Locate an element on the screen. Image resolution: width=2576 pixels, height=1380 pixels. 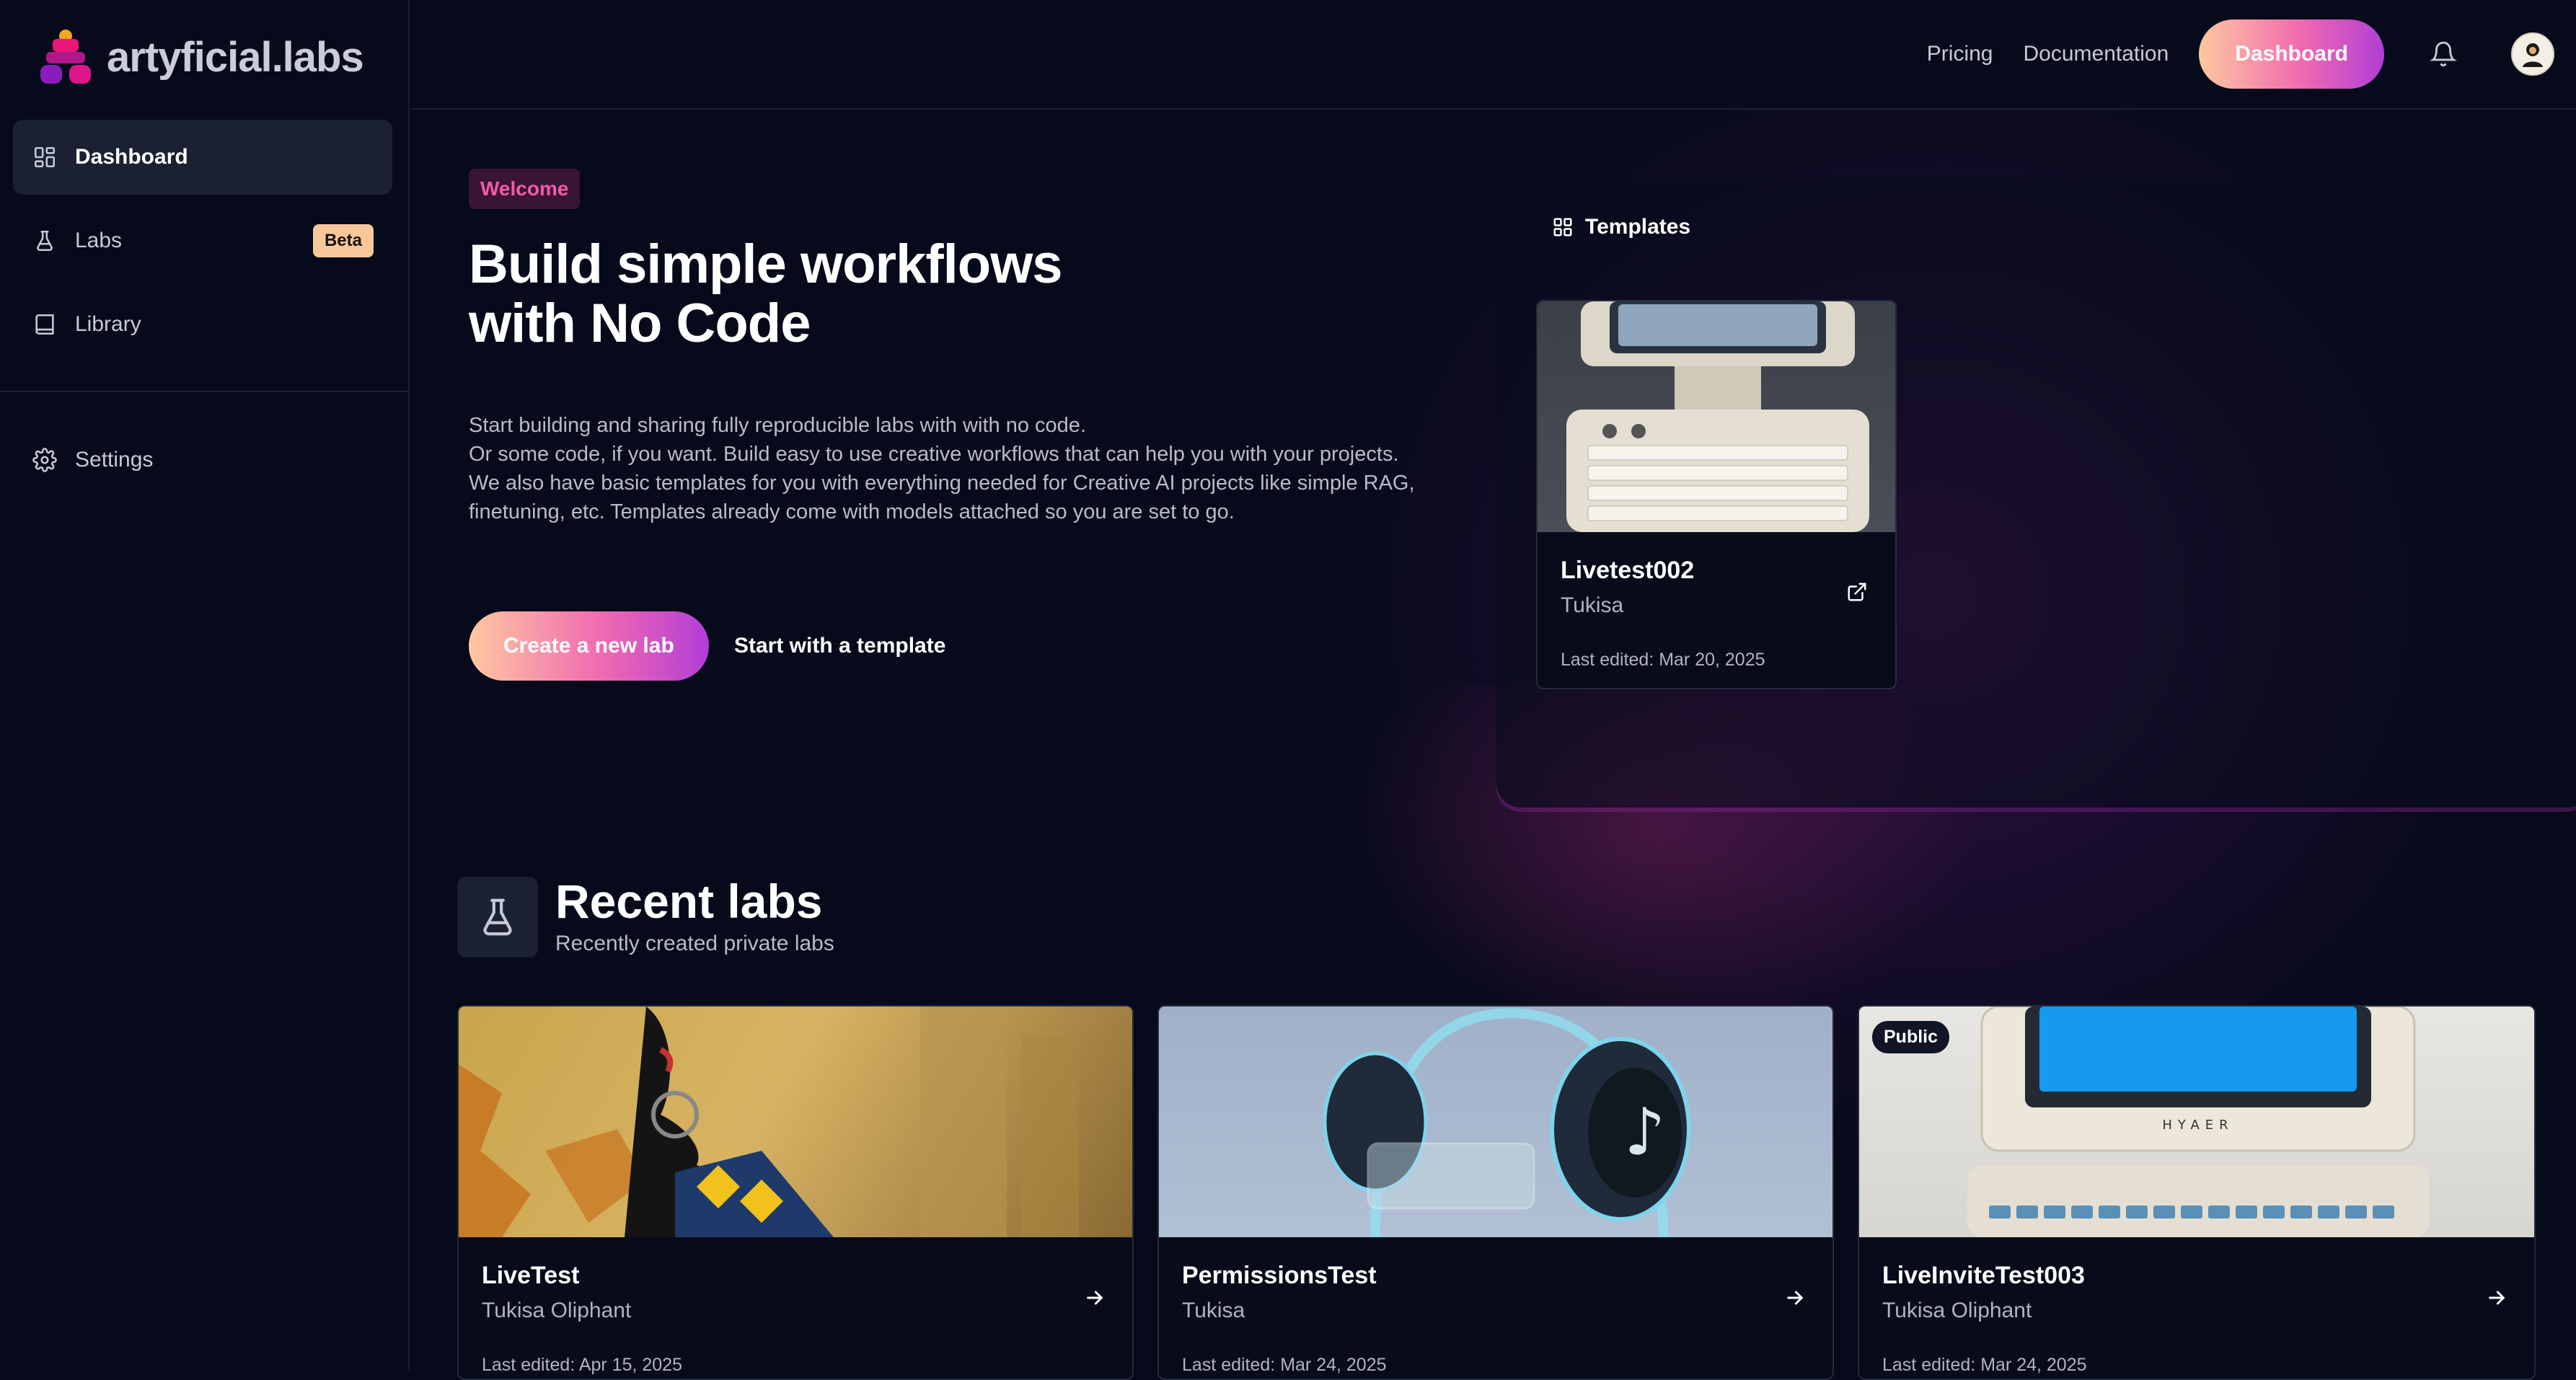
lab-card-date: Last edited: Apr 15, 2025 is located at coordinates (582, 1365).